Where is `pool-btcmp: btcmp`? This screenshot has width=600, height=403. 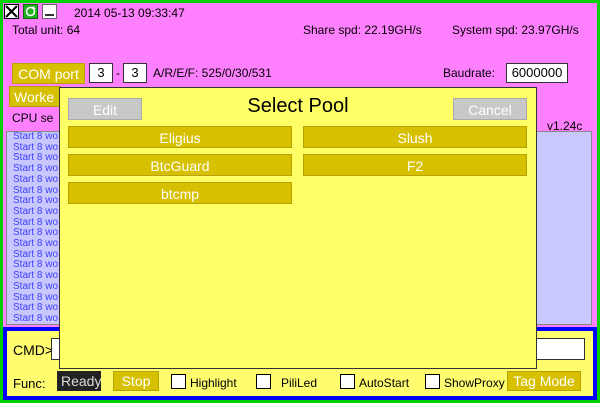 pool-btcmp: btcmp is located at coordinates (180, 193).